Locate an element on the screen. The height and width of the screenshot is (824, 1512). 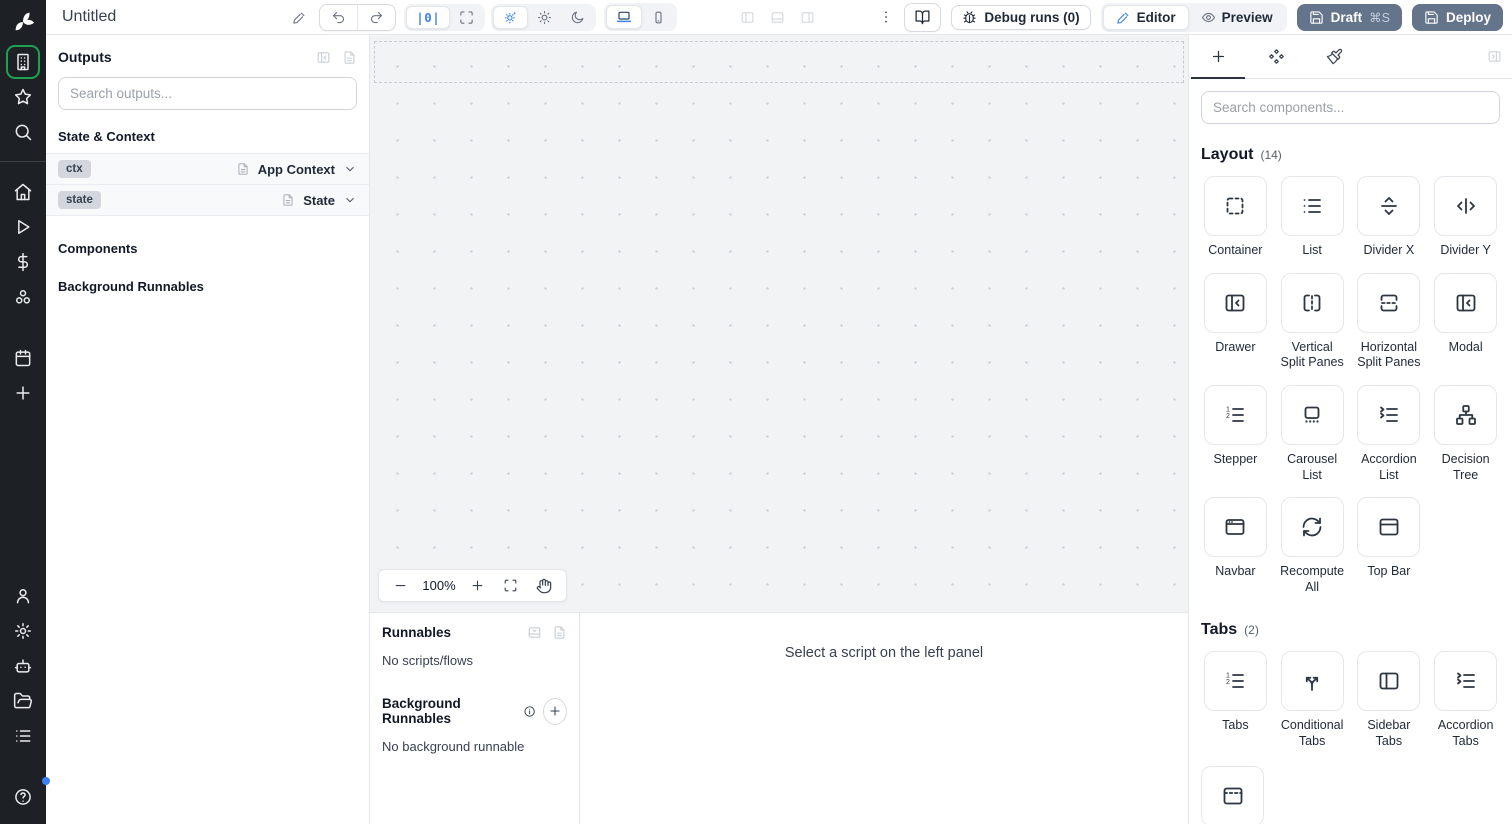
component-card-partial is located at coordinates (1232, 794).